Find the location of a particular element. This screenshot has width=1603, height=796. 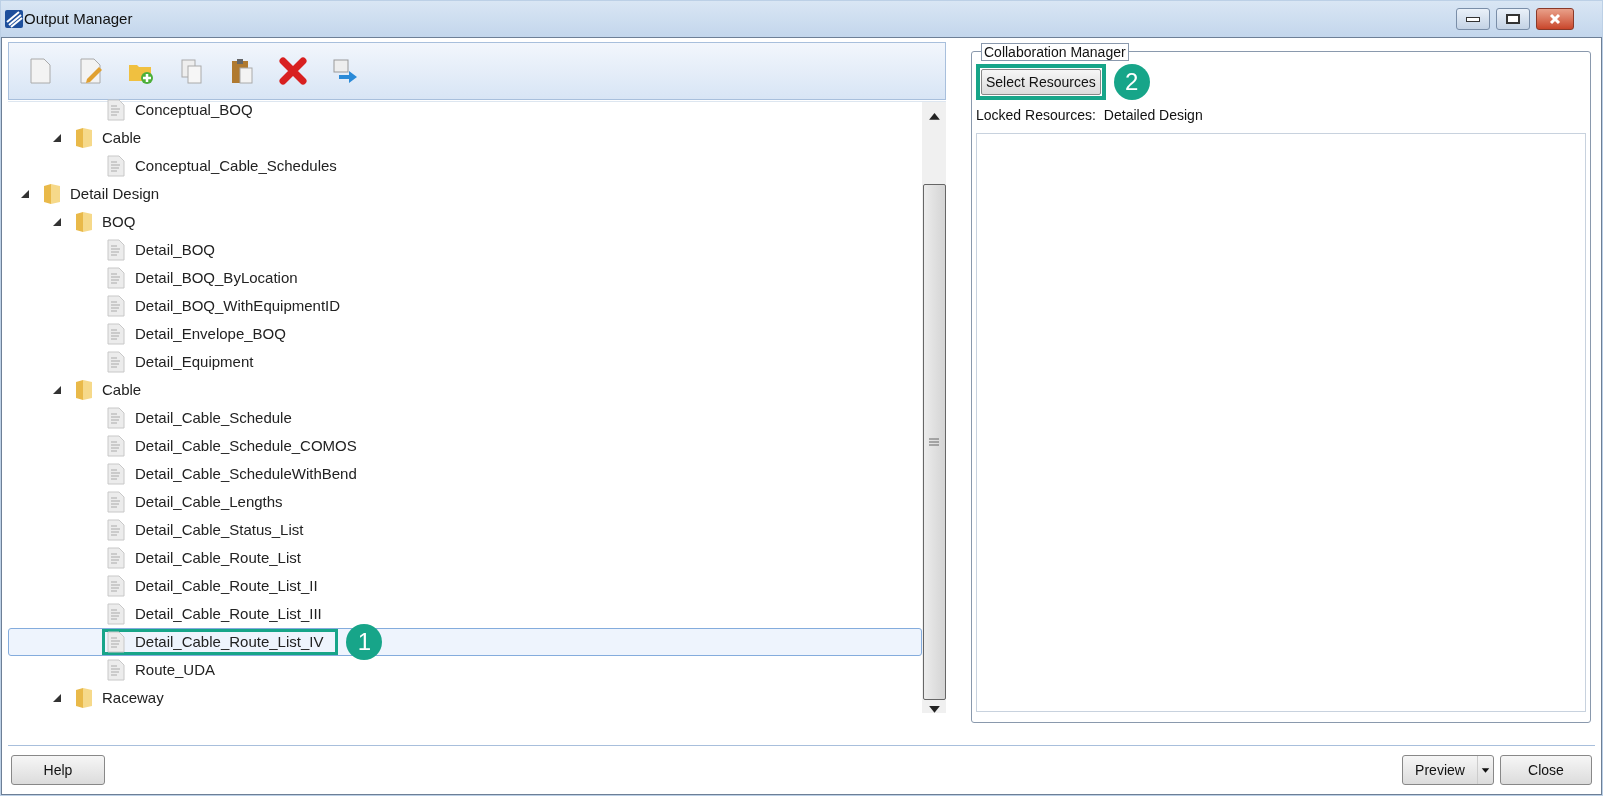

minimize-button is located at coordinates (1473, 19).